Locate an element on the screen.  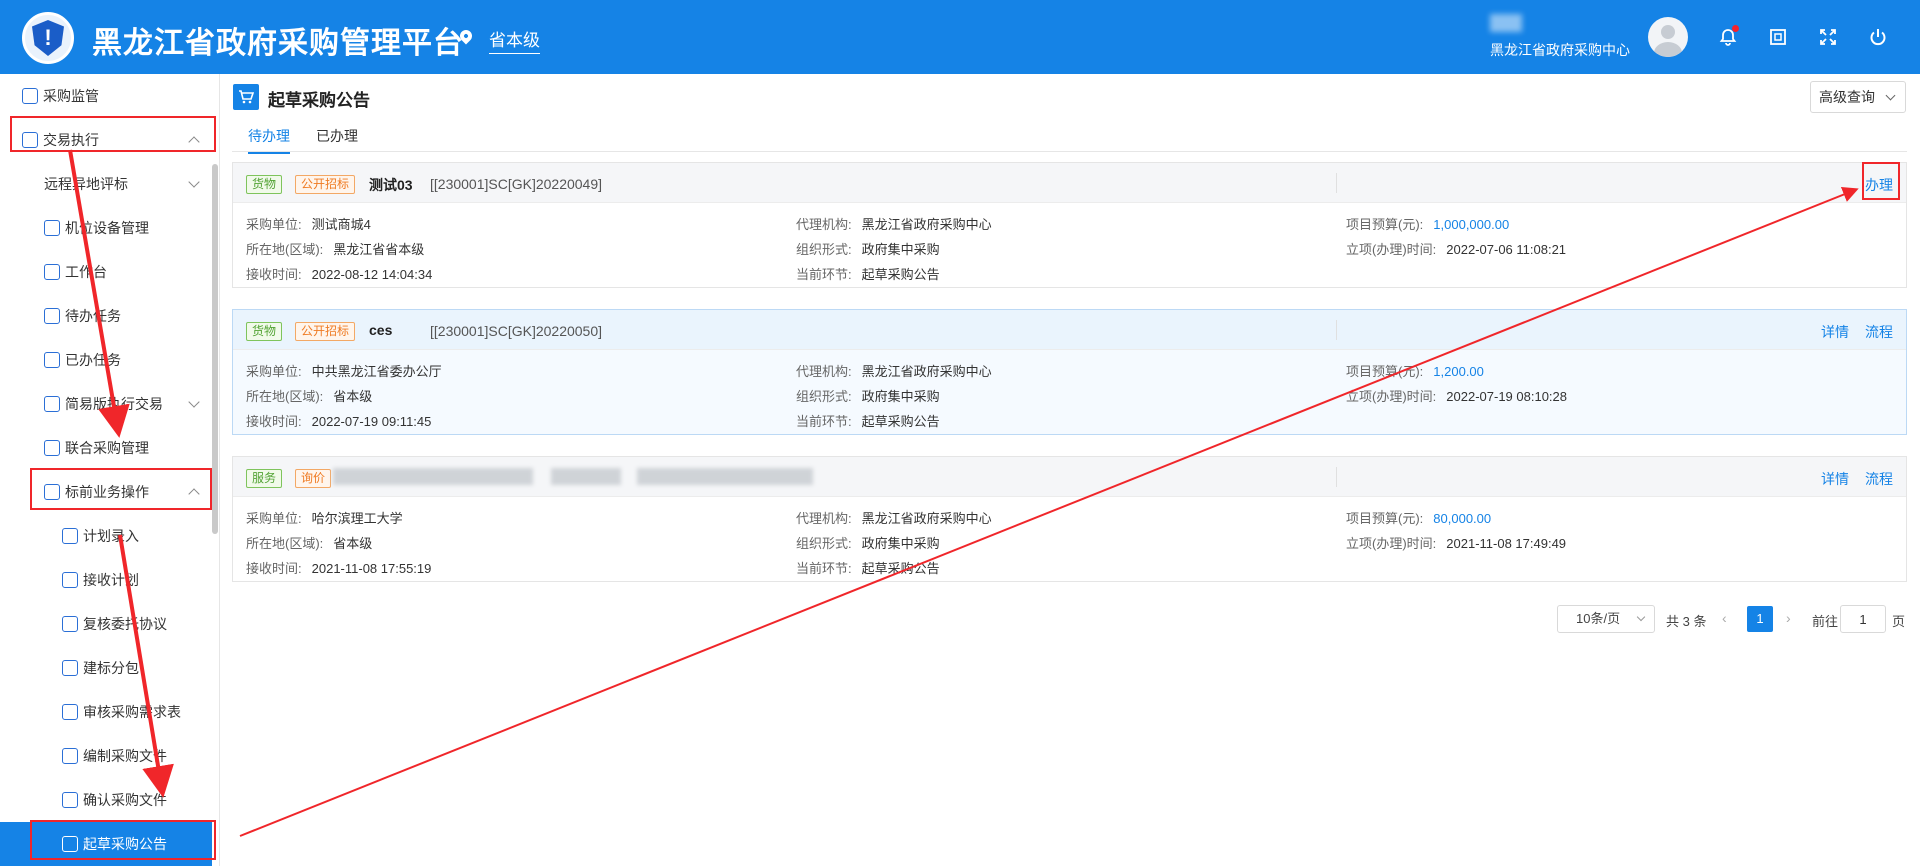
sidebar-item-label: 计划录入 is located at coordinates (111, 536).